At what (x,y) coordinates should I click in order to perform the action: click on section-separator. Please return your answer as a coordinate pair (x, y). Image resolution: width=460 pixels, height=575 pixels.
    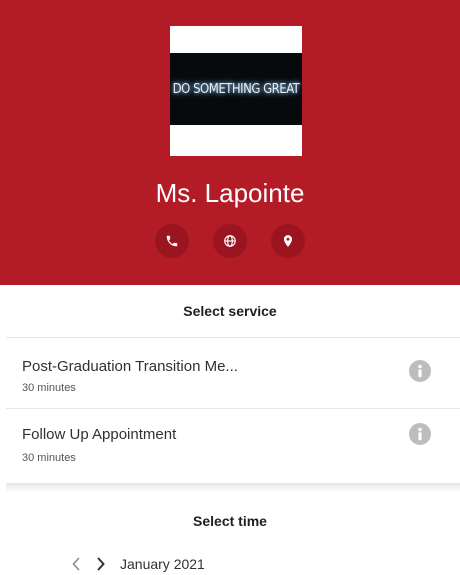
    Looking at the image, I should click on (233, 488).